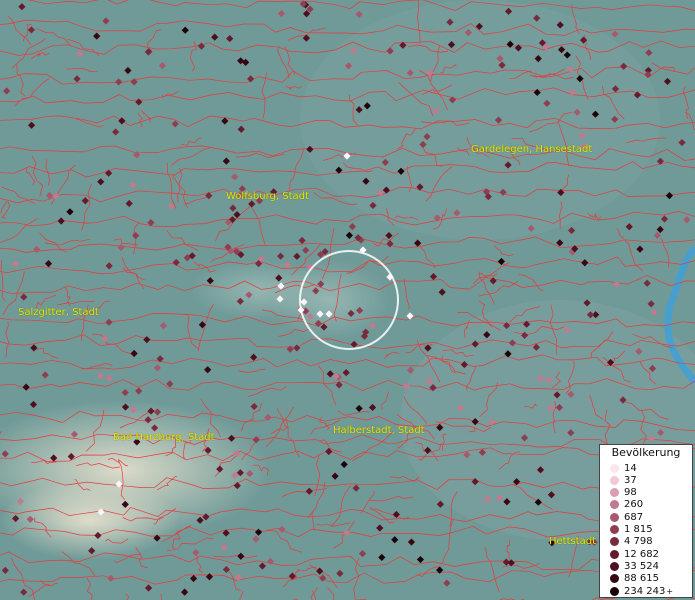 Image resolution: width=695 pixels, height=600 pixels. What do you see at coordinates (630, 493) in the screenshot?
I see `legend-label: 98` at bounding box center [630, 493].